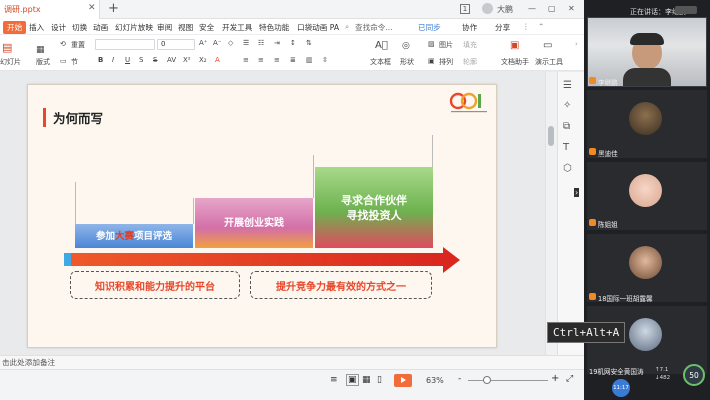 The image size is (710, 400). Describe the element at coordinates (185, 27) in the screenshot. I see `menu-view: 视图` at that location.